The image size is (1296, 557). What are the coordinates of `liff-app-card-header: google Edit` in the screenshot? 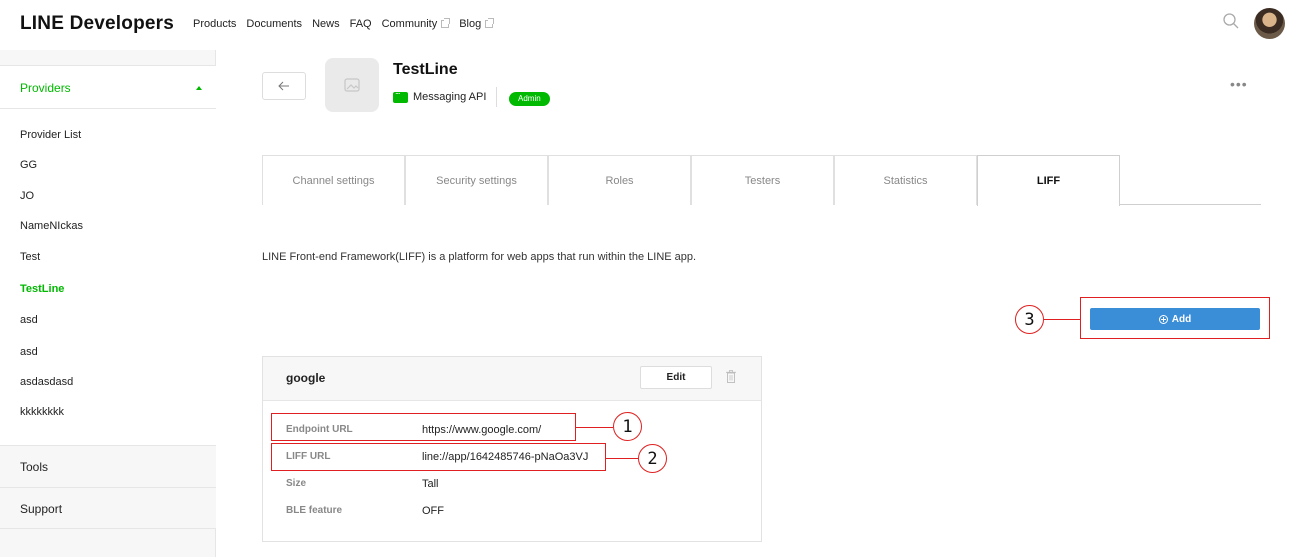 It's located at (512, 379).